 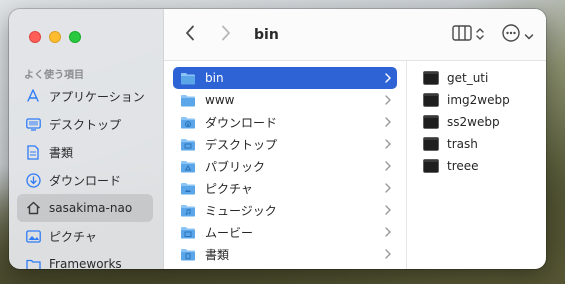 I want to click on public-folder-icon, so click(x=188, y=166).